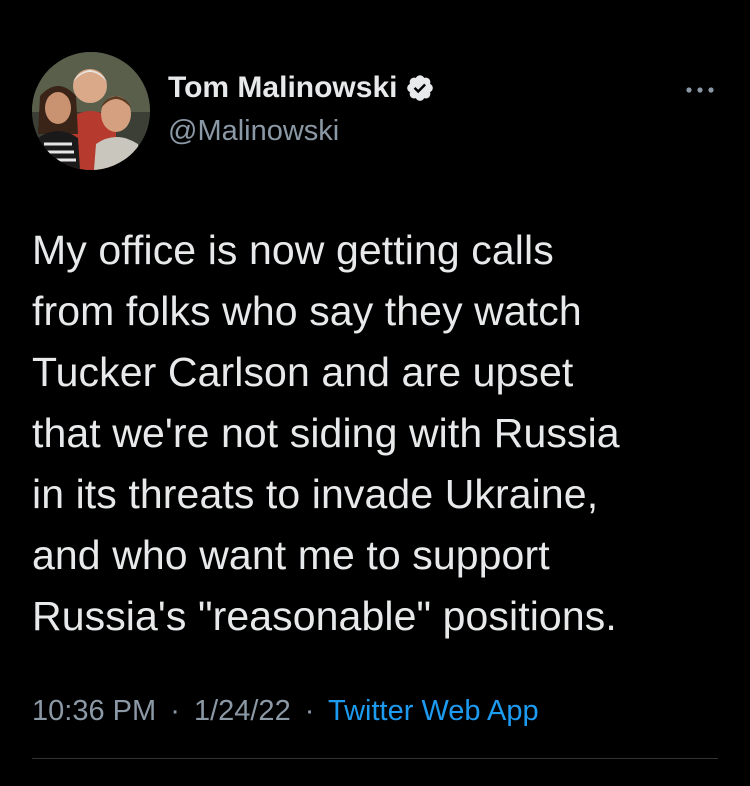 This screenshot has height=786, width=750. What do you see at coordinates (253, 131) in the screenshot?
I see `author-handle: @Malinowski` at bounding box center [253, 131].